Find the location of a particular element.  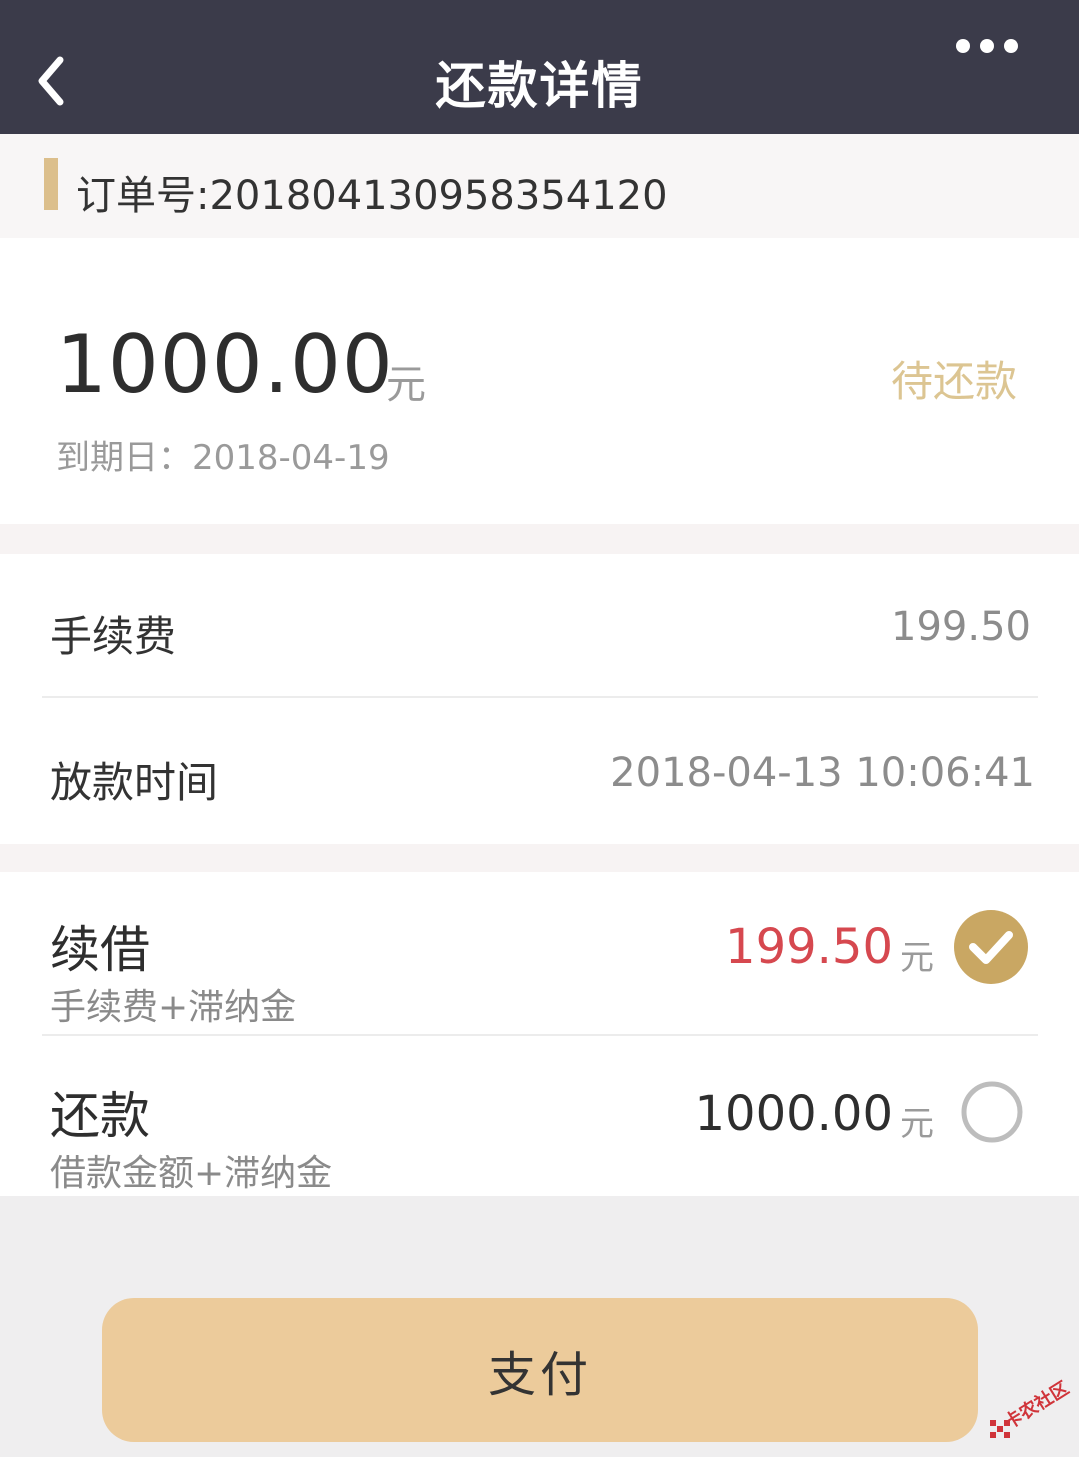

option-amount: 199.50 is located at coordinates (809, 947).